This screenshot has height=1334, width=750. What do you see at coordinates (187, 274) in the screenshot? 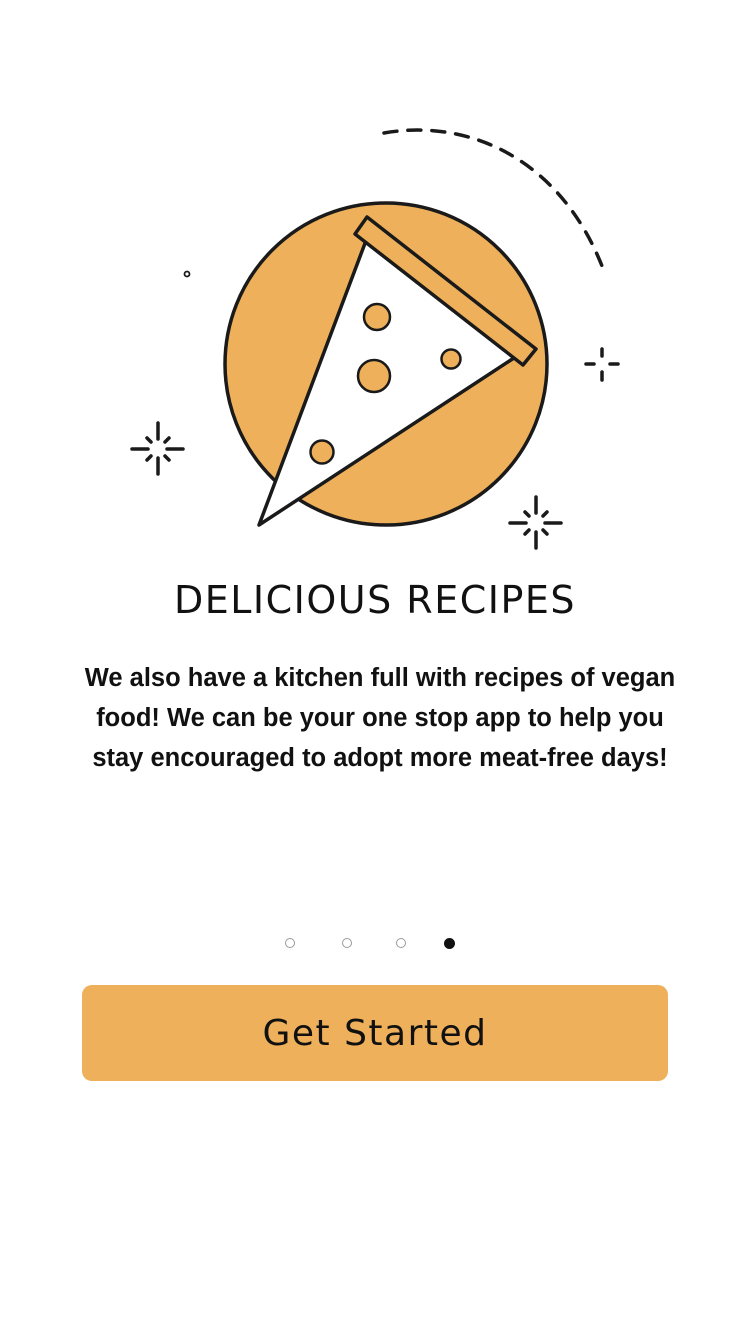
I see `small-circle-decoration` at bounding box center [187, 274].